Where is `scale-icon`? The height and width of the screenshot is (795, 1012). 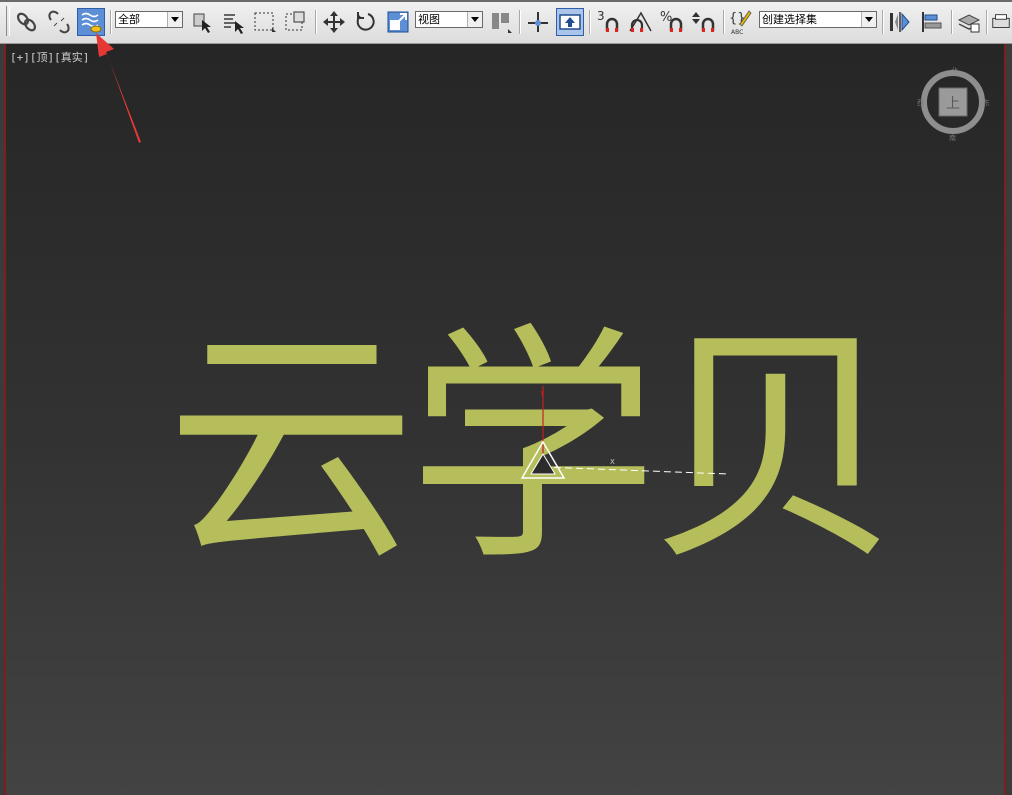 scale-icon is located at coordinates (398, 22).